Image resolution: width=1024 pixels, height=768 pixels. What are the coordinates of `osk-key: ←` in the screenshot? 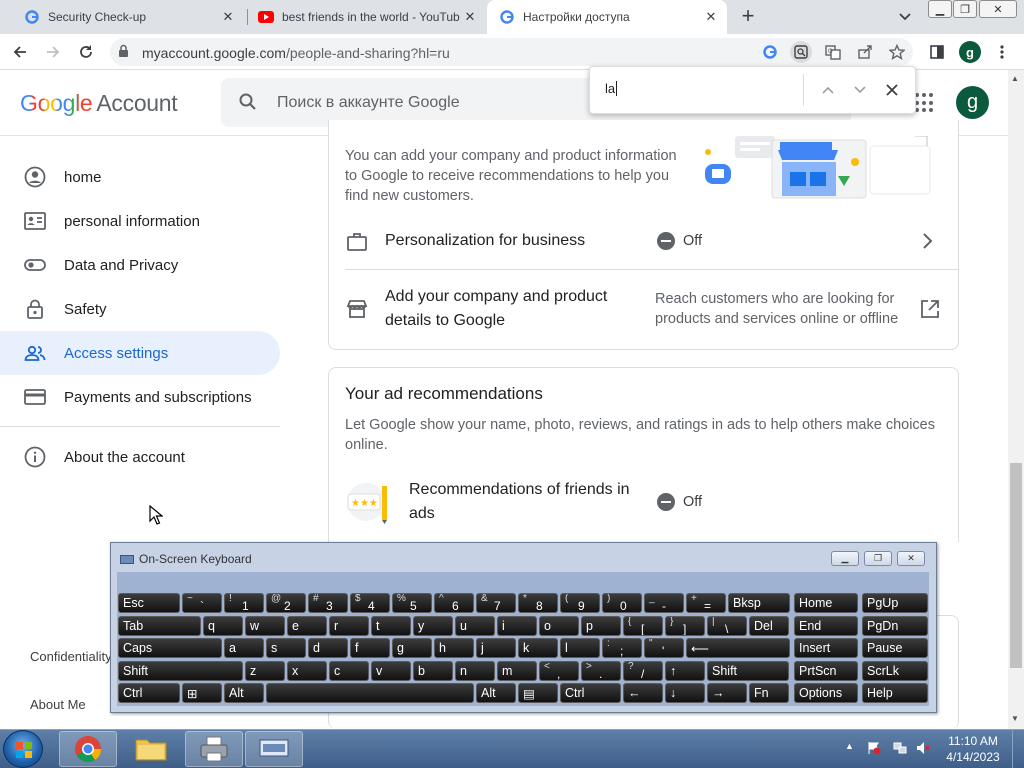 It's located at (643, 693).